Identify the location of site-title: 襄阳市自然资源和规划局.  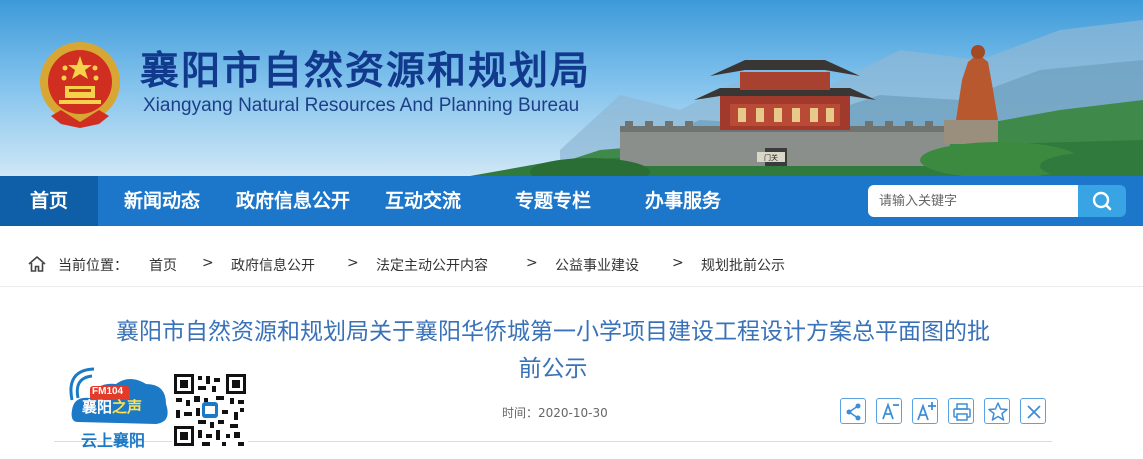
(366, 71).